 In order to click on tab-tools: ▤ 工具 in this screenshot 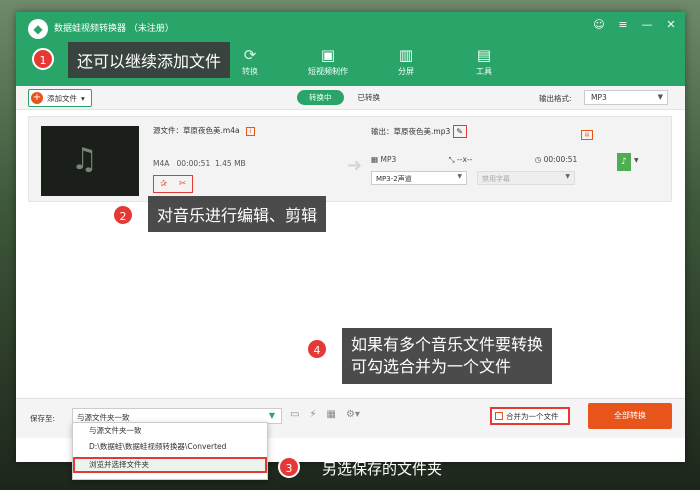, I will do `click(484, 60)`.